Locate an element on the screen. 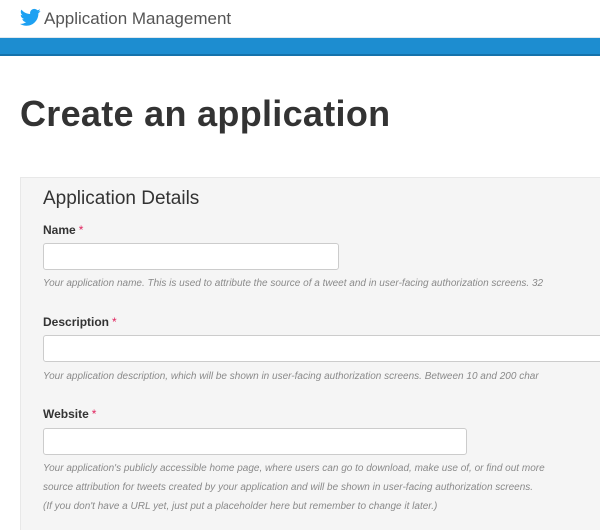 The image size is (600, 530). top-bar: Application Management is located at coordinates (300, 19).